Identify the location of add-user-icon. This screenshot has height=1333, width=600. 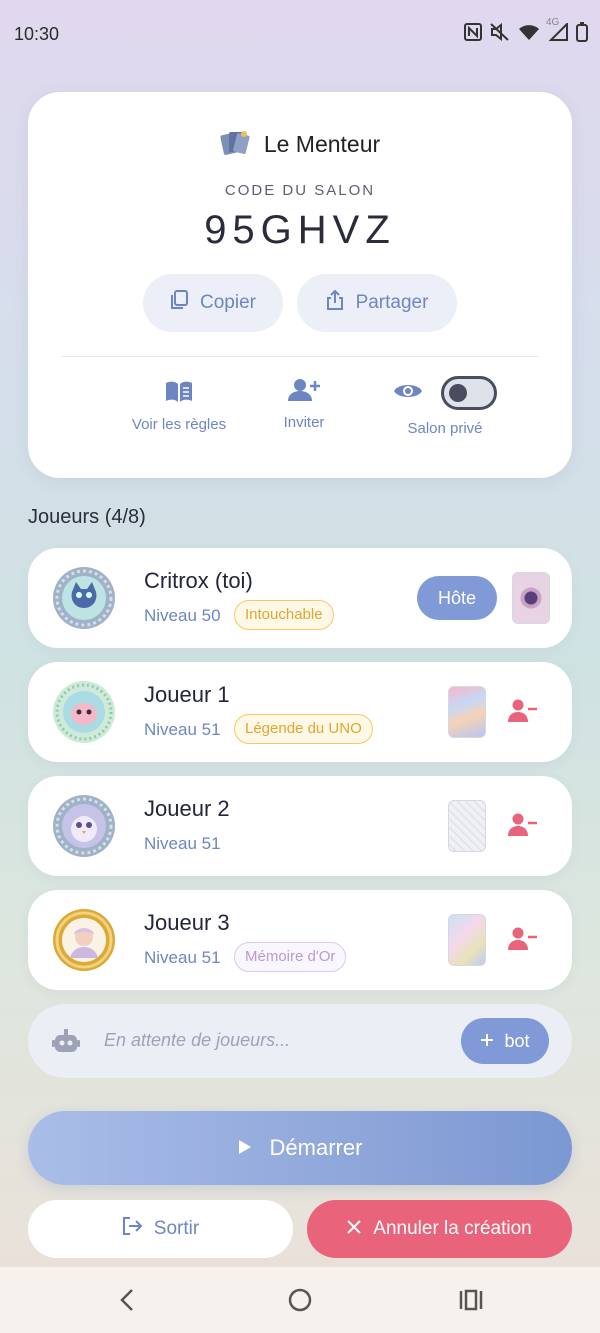
(304, 392).